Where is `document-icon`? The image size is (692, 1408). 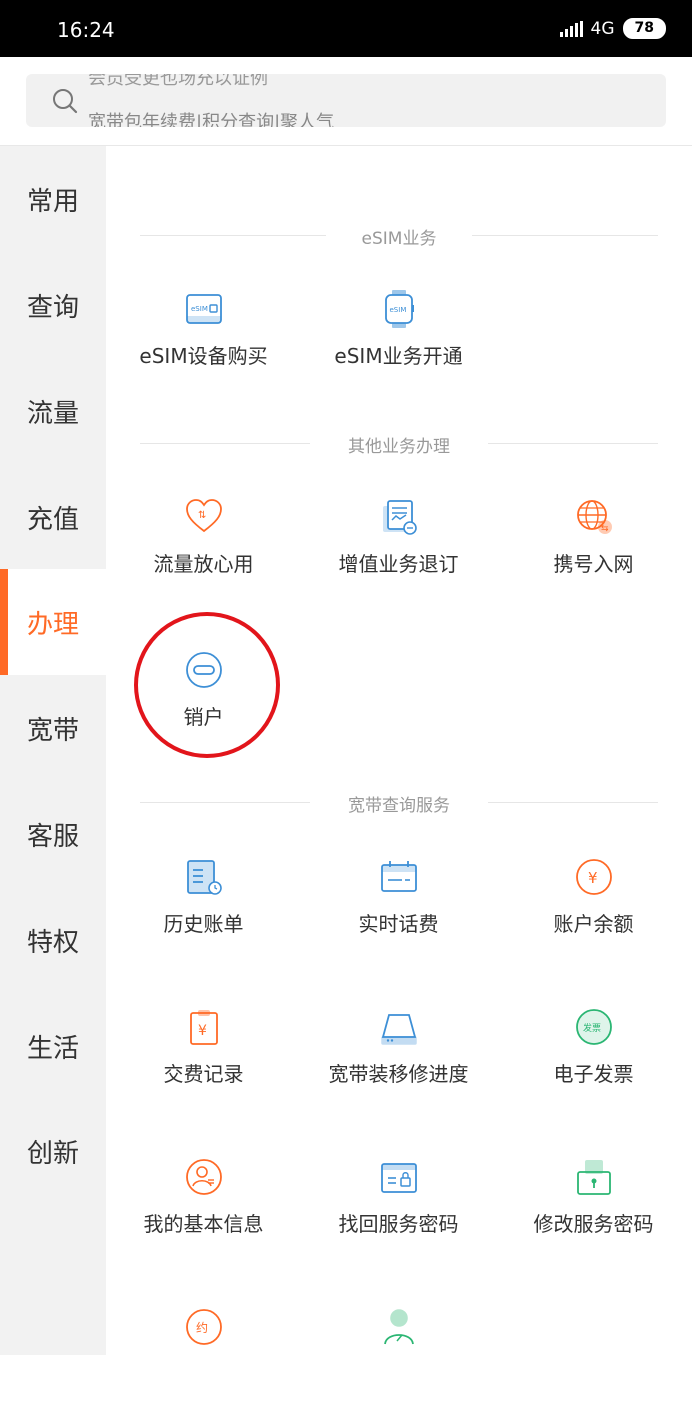 document-icon is located at coordinates (400, 517).